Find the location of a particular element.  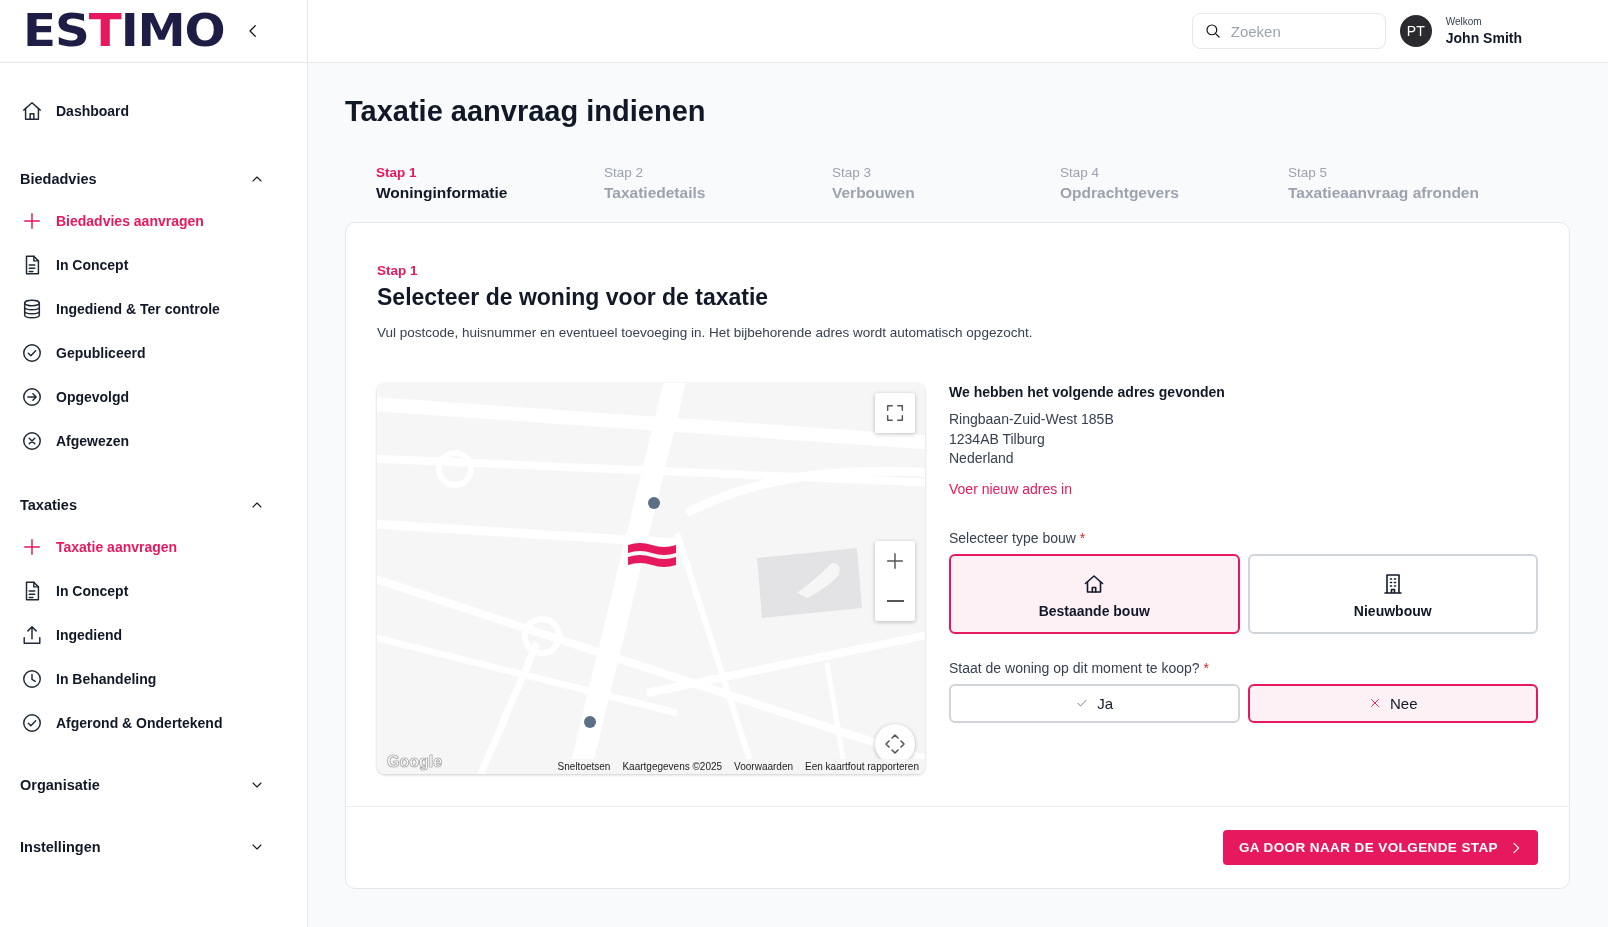

address-line: 1234AB Tilburg is located at coordinates (997, 439).